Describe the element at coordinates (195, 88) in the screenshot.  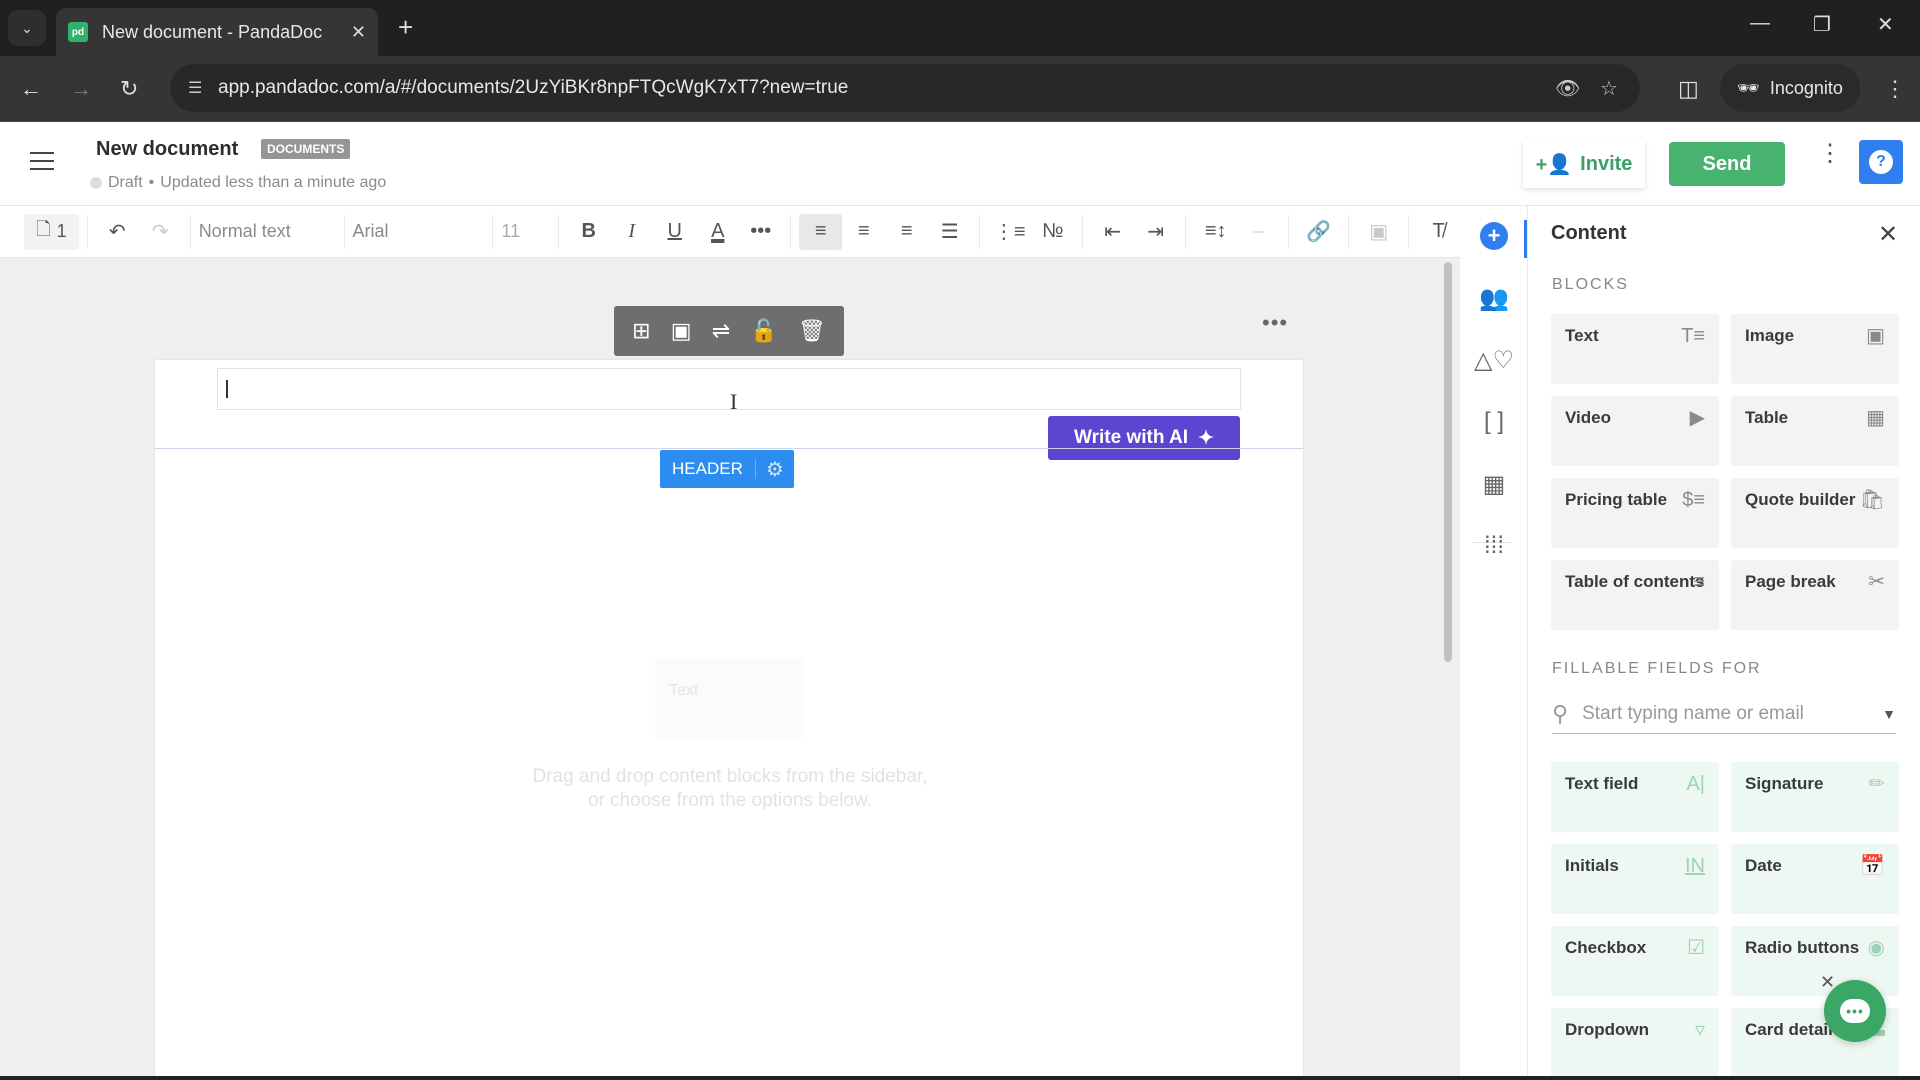
I see `site-settings-icon: ☰` at that location.